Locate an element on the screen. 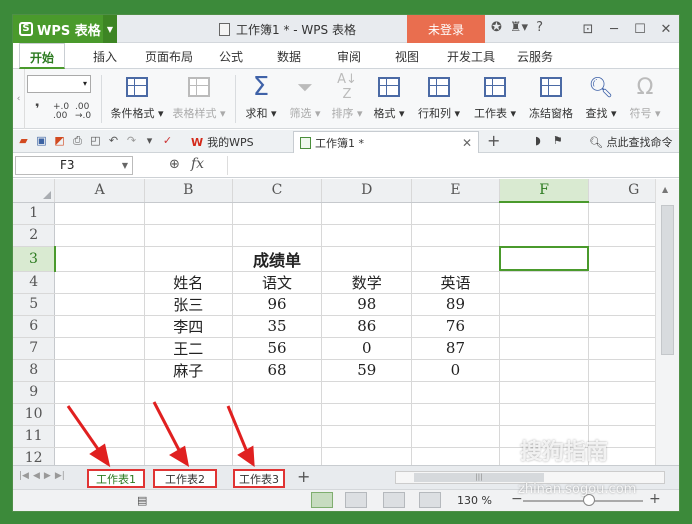  print-icon: ⎙ is located at coordinates (77, 140).